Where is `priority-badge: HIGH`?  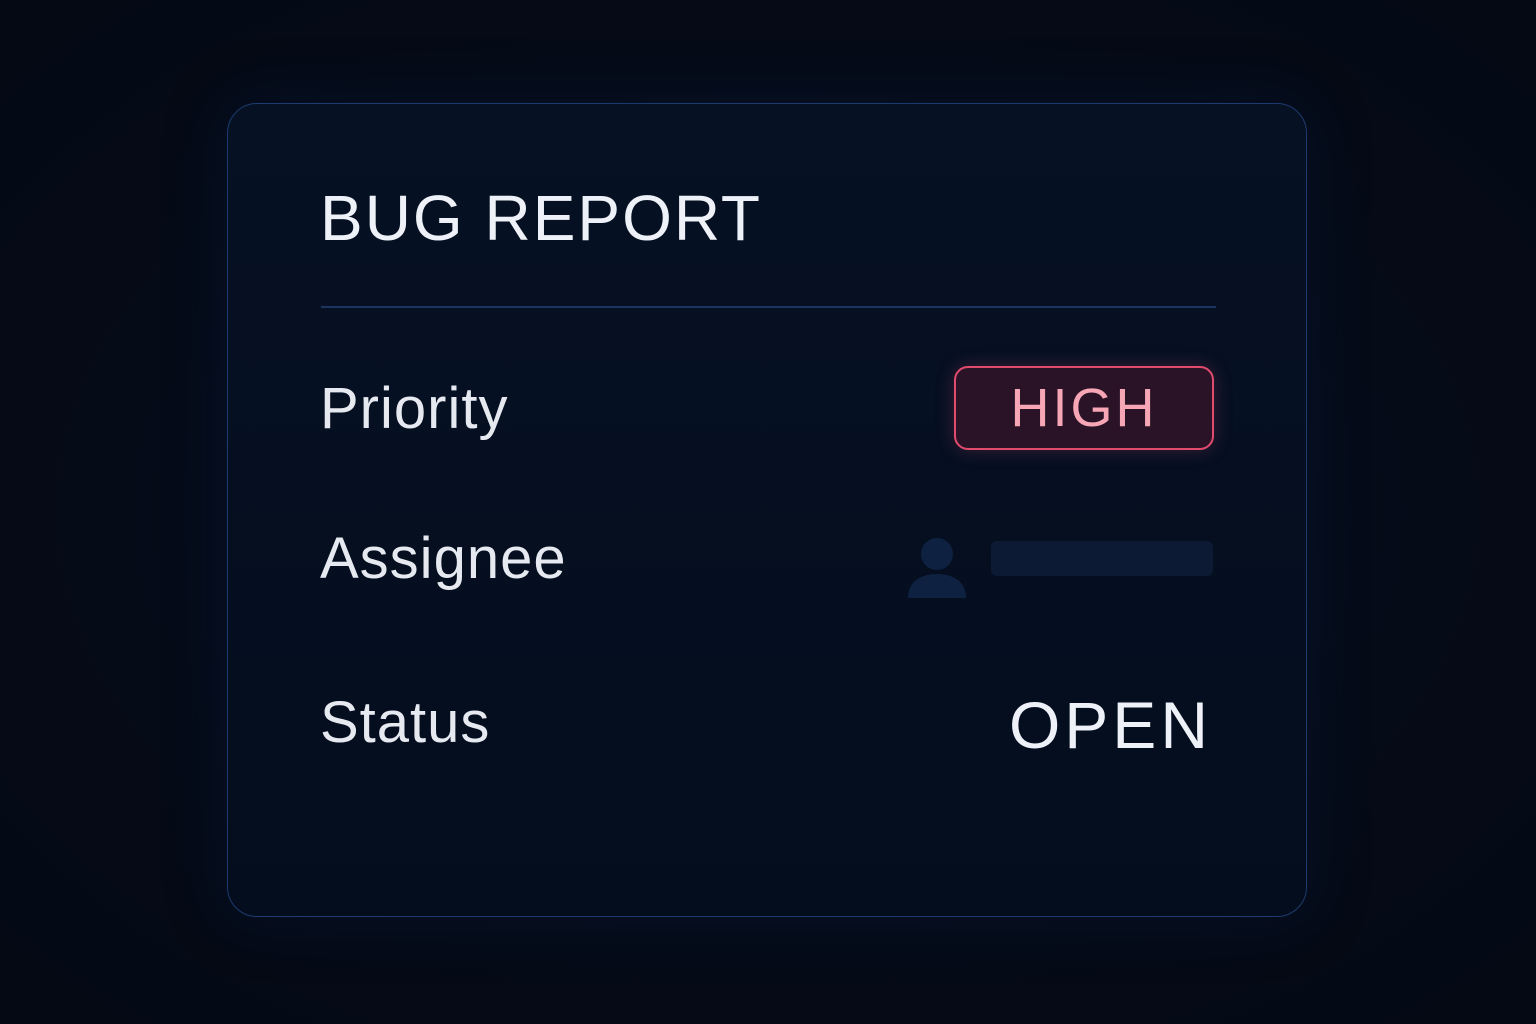
priority-badge: HIGH is located at coordinates (1084, 408).